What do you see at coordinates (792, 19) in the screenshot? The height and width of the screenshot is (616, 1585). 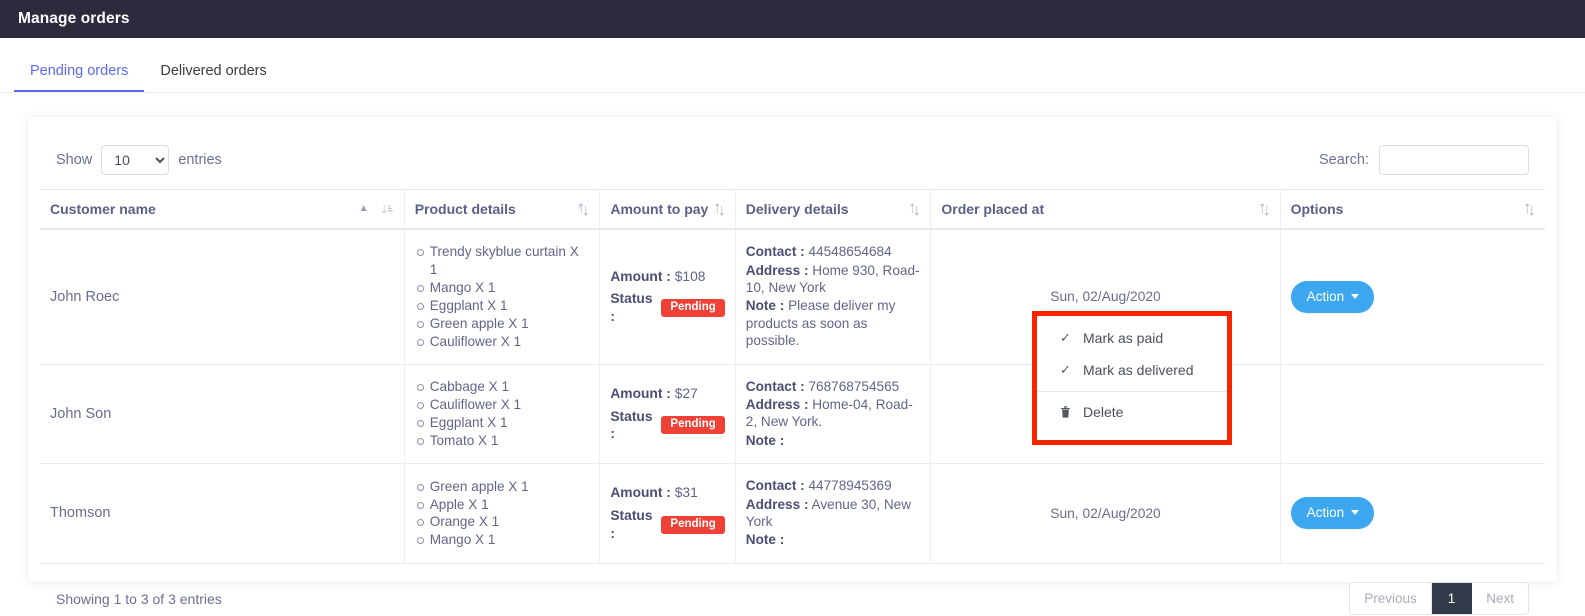 I see `app-header: Manage orders` at bounding box center [792, 19].